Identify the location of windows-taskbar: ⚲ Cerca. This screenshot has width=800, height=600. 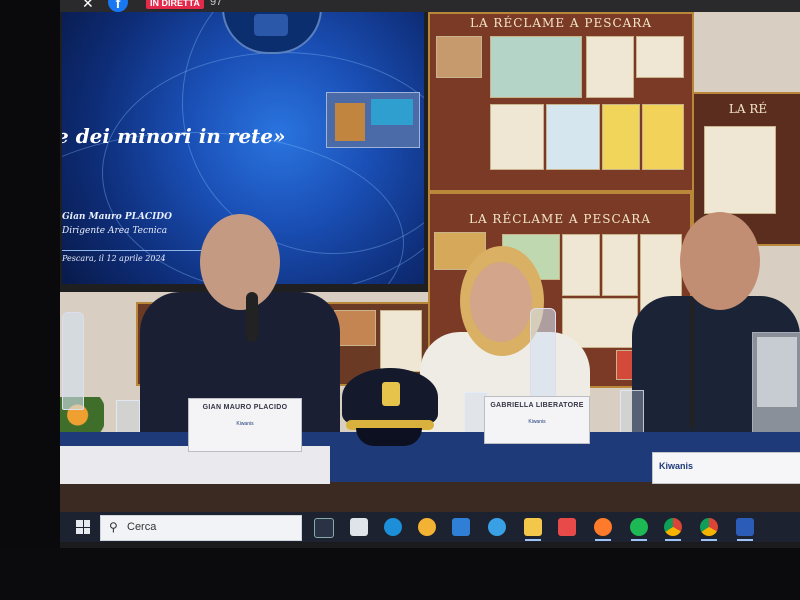
(430, 527).